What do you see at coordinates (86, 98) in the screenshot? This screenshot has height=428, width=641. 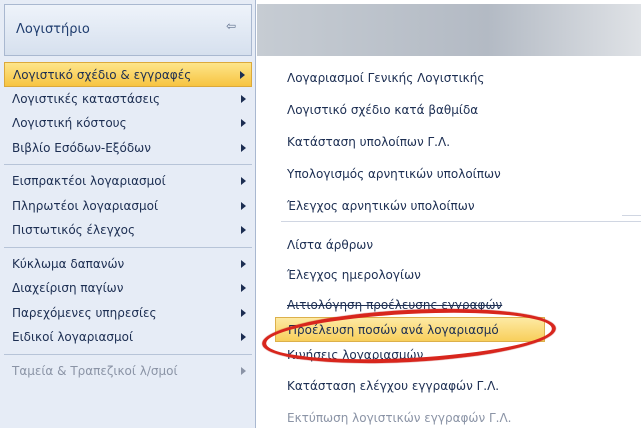 I see `sidebar-item-label: Λογιστικές καταστάσεις` at bounding box center [86, 98].